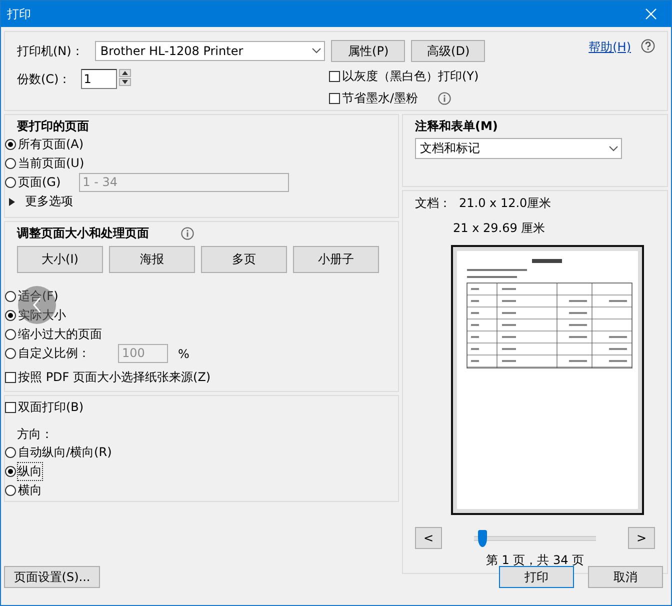  What do you see at coordinates (609, 47) in the screenshot?
I see `help-link: 帮助(H)` at bounding box center [609, 47].